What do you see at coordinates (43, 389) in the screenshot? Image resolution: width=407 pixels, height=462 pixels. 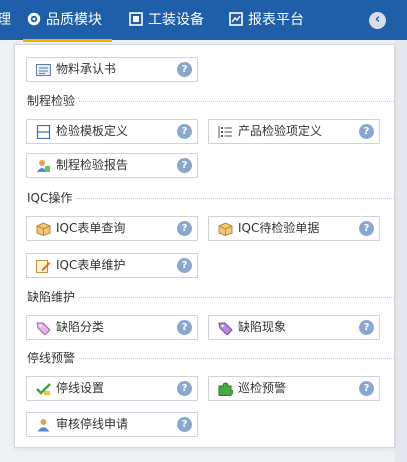 I see `checkmark-icon` at bounding box center [43, 389].